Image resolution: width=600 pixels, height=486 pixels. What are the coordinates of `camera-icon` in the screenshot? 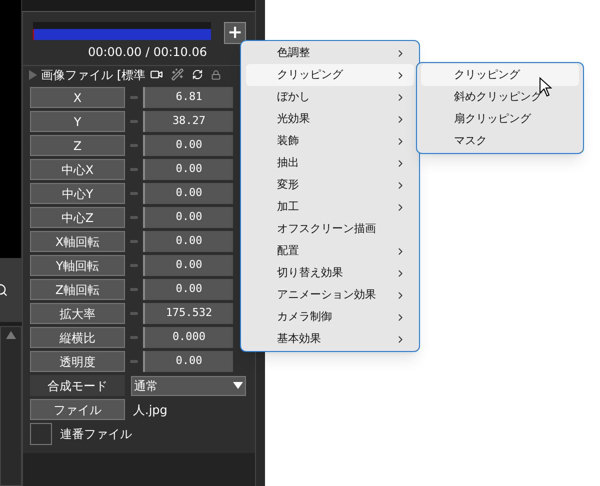 It's located at (156, 74).